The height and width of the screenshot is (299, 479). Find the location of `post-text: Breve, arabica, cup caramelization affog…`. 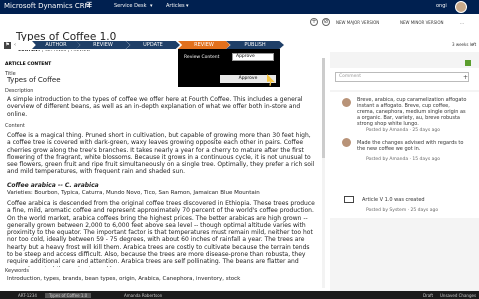

post-text: Breve, arabica, cup caramelization affog… is located at coordinates (412, 112).